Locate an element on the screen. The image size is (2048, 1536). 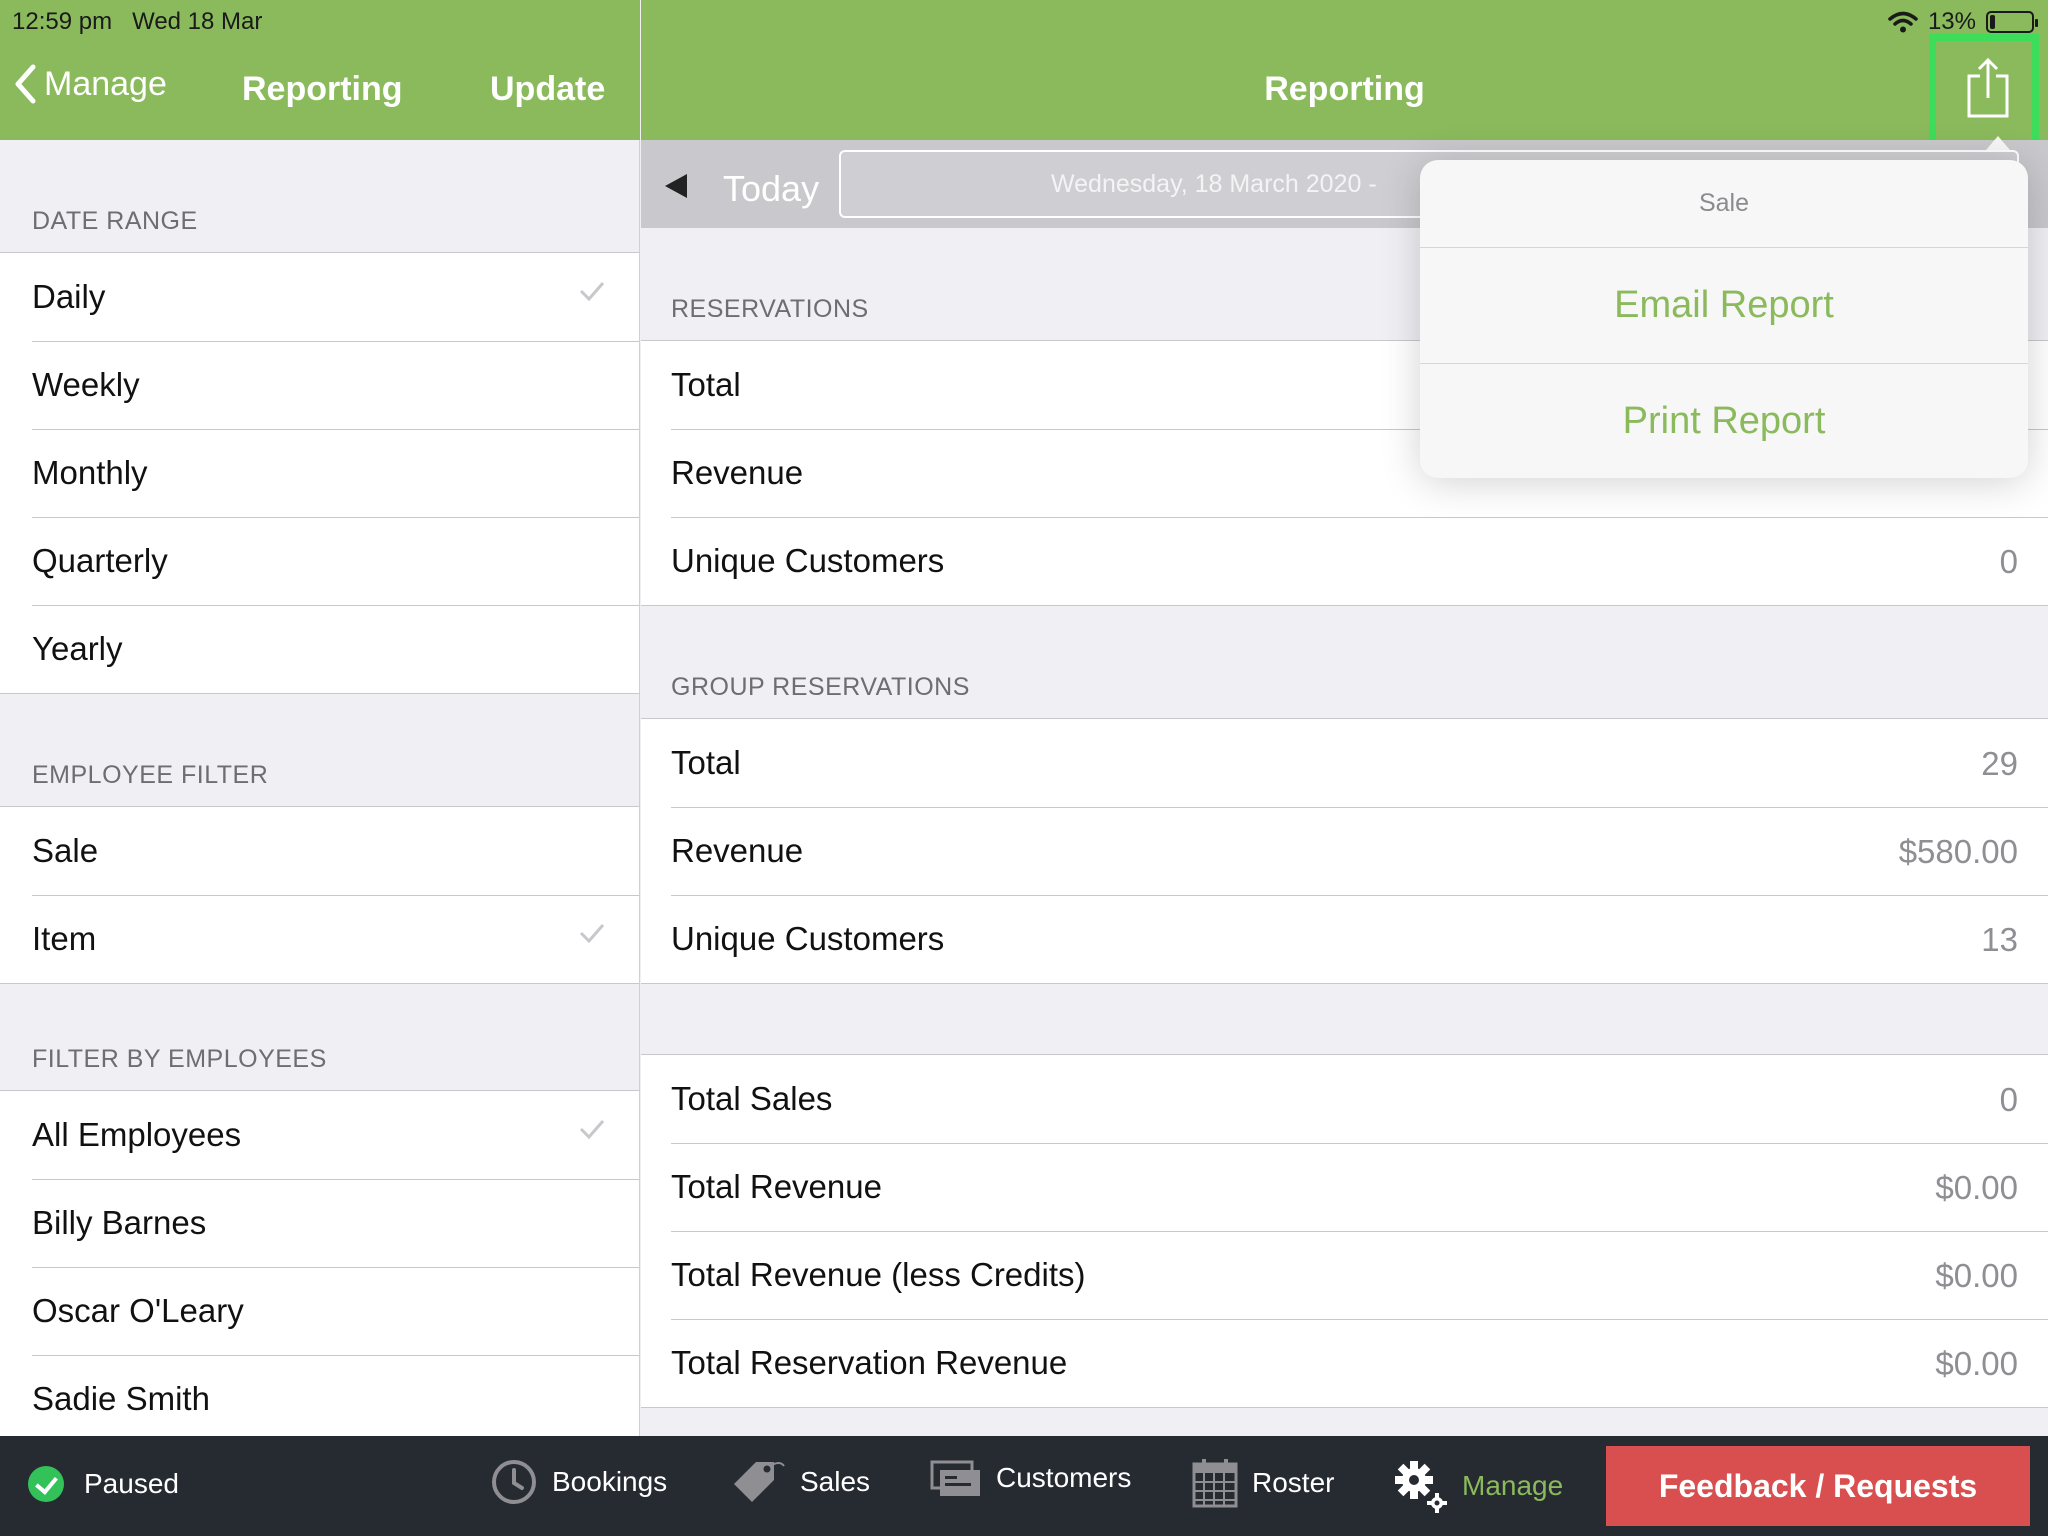
share-popover: Sale Email Report Print Report is located at coordinates (1724, 319).